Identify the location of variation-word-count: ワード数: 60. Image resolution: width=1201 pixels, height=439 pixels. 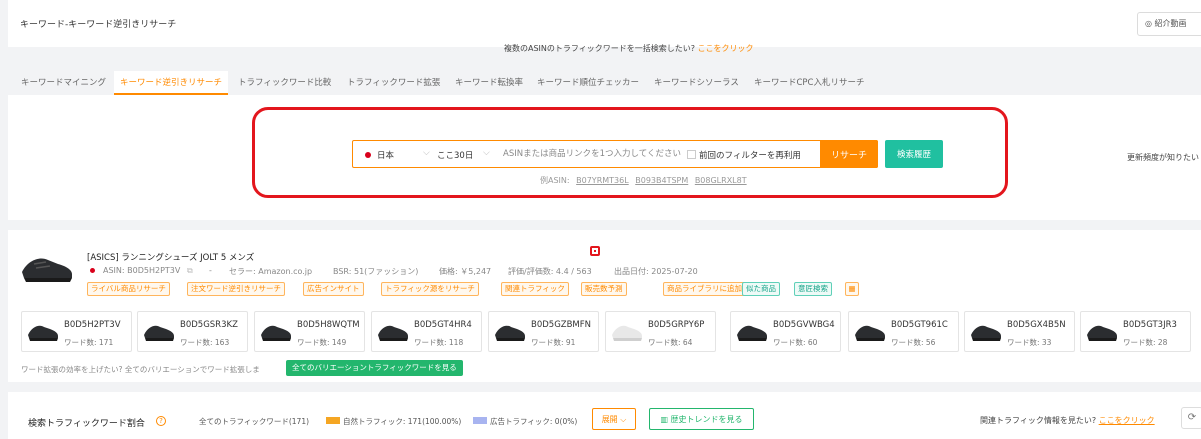
(795, 342).